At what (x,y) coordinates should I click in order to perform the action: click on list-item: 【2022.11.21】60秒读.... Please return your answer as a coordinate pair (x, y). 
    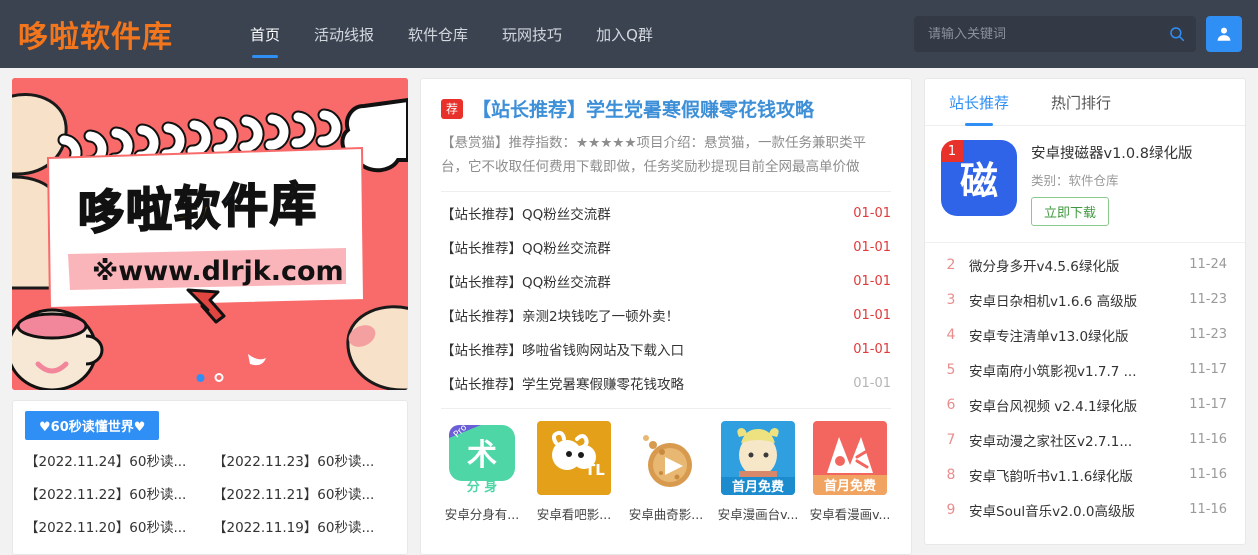
    Looking at the image, I should click on (304, 493).